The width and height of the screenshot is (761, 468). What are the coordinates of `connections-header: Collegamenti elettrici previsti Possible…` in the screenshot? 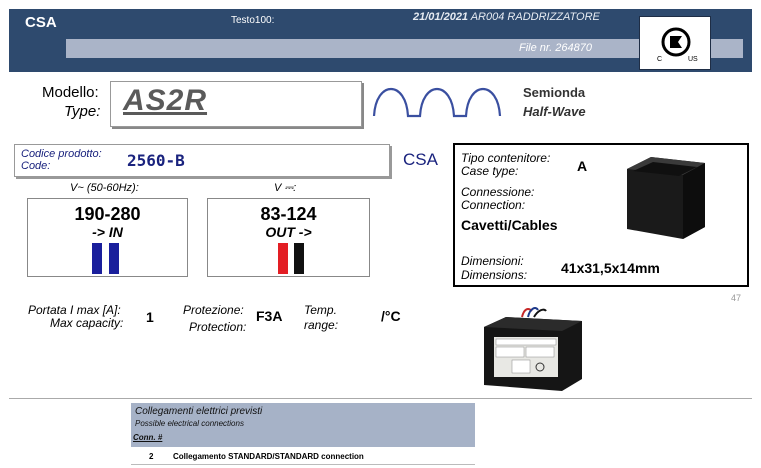 It's located at (303, 425).